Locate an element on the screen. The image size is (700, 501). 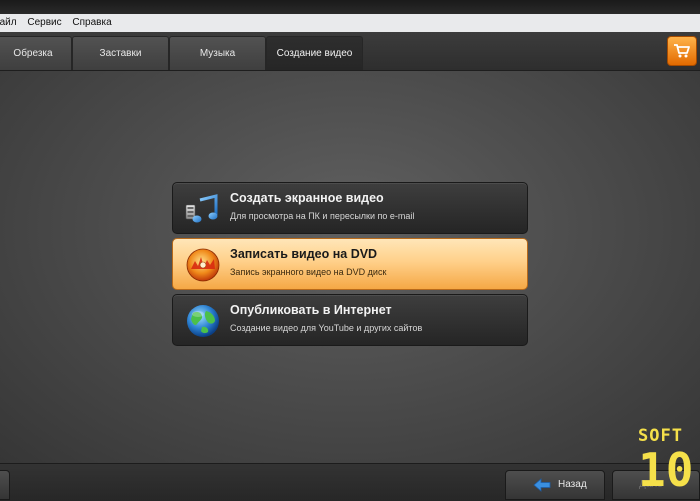
tab-trim: Обрезка is located at coordinates (36, 53).